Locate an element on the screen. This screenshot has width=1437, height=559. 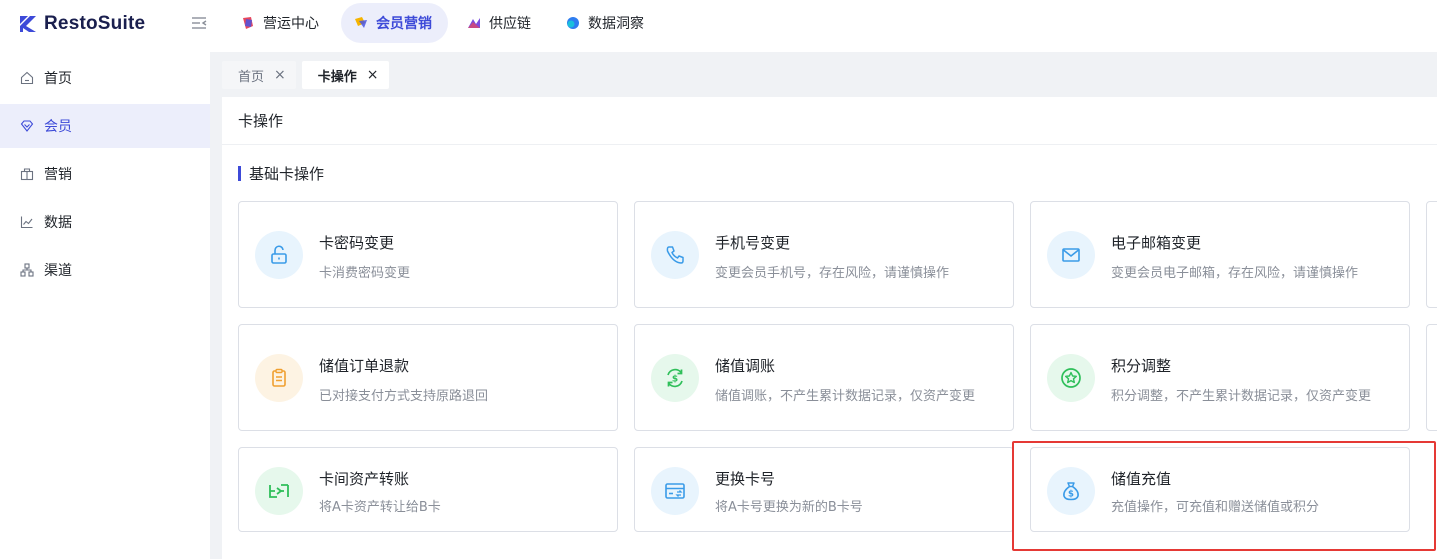
card-title: 积分调整 is located at coordinates (1141, 366).